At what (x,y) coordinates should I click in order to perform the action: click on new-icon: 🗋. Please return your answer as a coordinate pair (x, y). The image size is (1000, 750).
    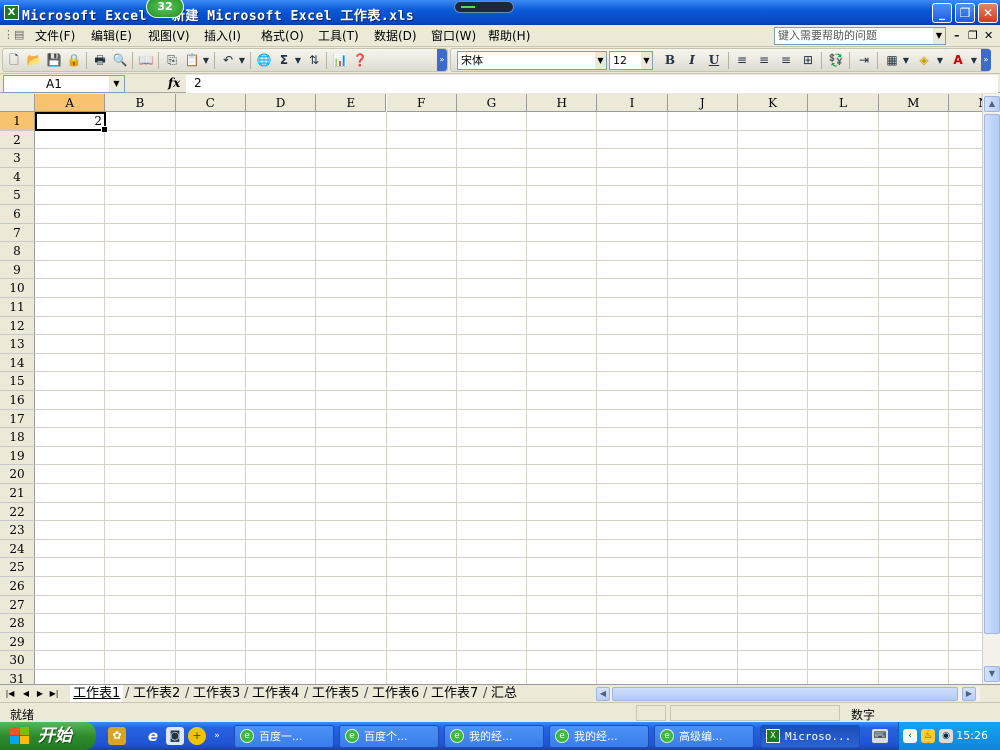
    Looking at the image, I should click on (14, 60).